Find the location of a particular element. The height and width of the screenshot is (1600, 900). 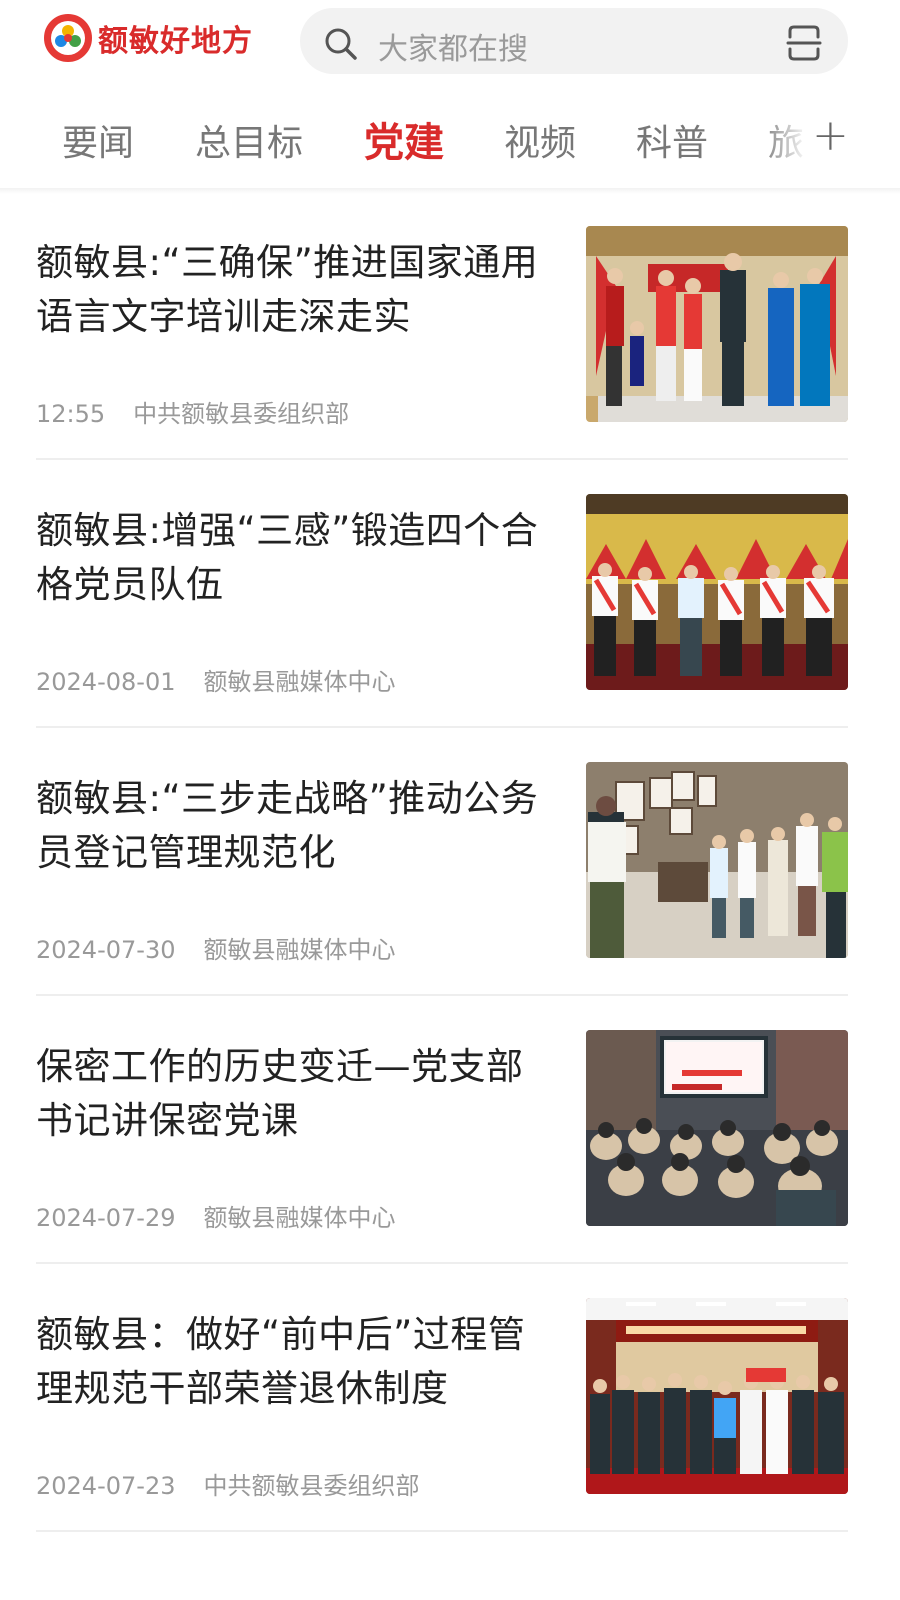

channel-tabs: | 要闻 总目标 党建 视频 科普 旅 + is located at coordinates (450, 143).